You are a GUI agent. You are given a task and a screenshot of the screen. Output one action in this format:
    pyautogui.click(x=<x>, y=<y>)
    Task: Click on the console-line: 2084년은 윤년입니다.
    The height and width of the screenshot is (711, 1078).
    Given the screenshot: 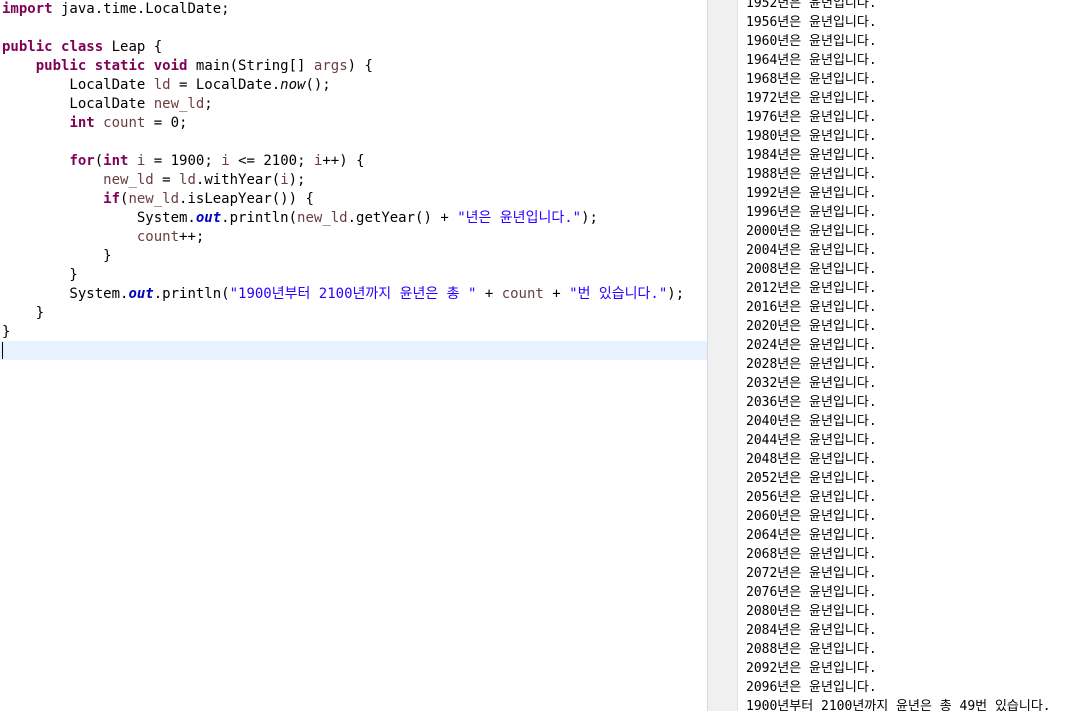 What is the action you would take?
    pyautogui.click(x=811, y=630)
    